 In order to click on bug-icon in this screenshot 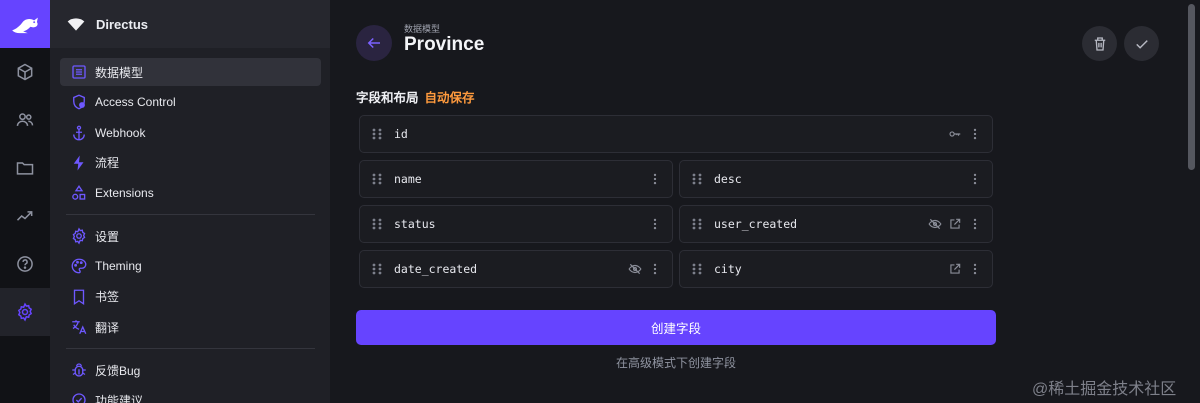, I will do `click(79, 370)`.